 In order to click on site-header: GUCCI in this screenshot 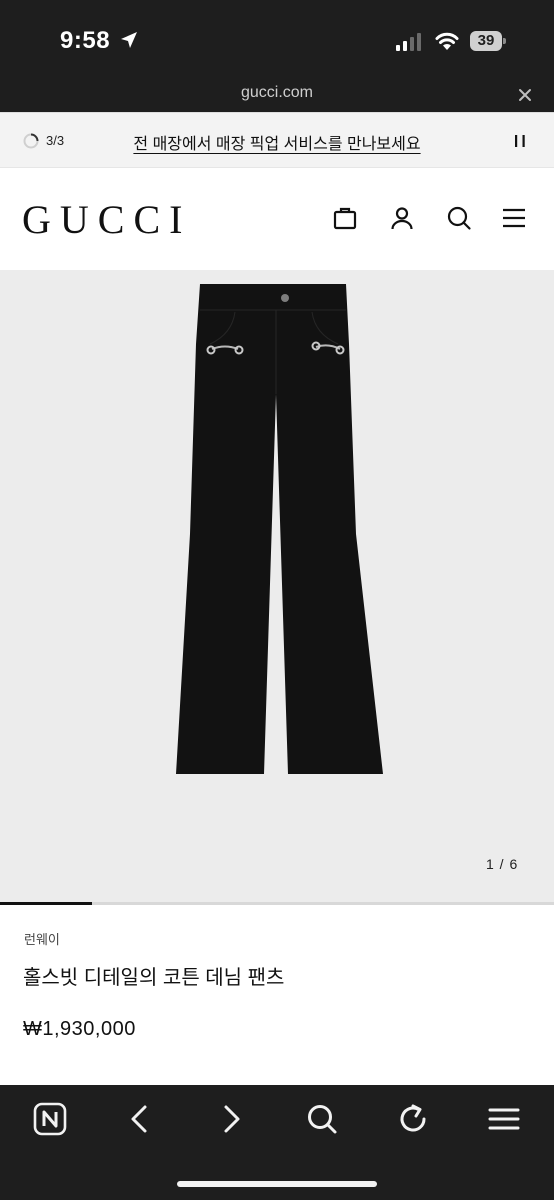, I will do `click(277, 219)`.